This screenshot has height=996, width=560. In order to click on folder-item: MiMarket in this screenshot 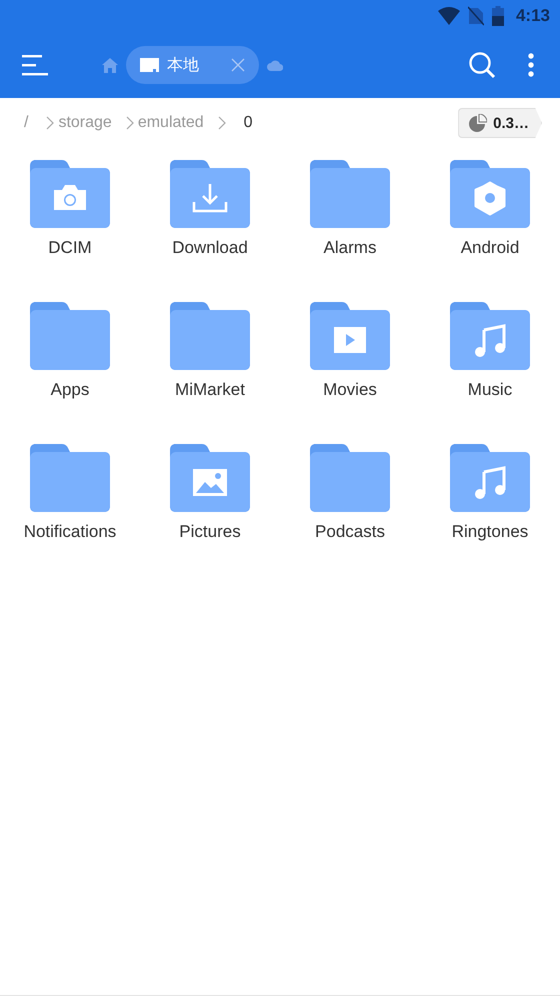, I will do `click(210, 366)`.